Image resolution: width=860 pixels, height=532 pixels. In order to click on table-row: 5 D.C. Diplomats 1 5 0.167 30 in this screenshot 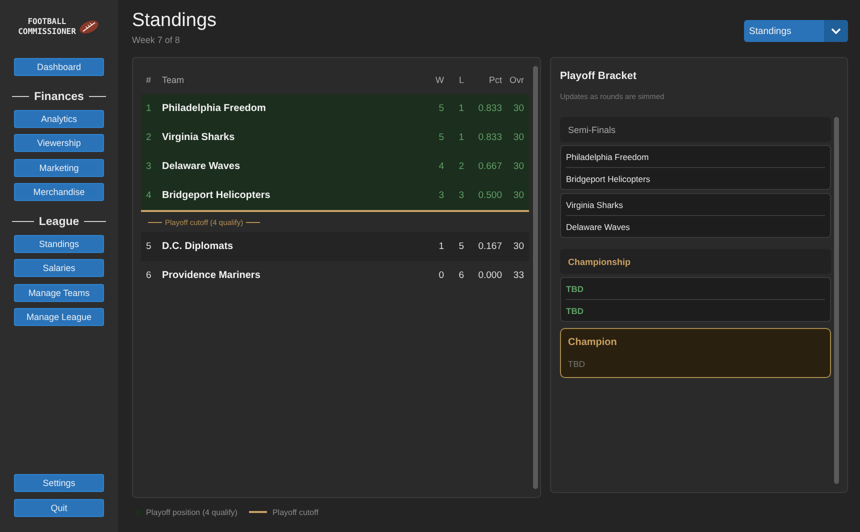, I will do `click(335, 246)`.